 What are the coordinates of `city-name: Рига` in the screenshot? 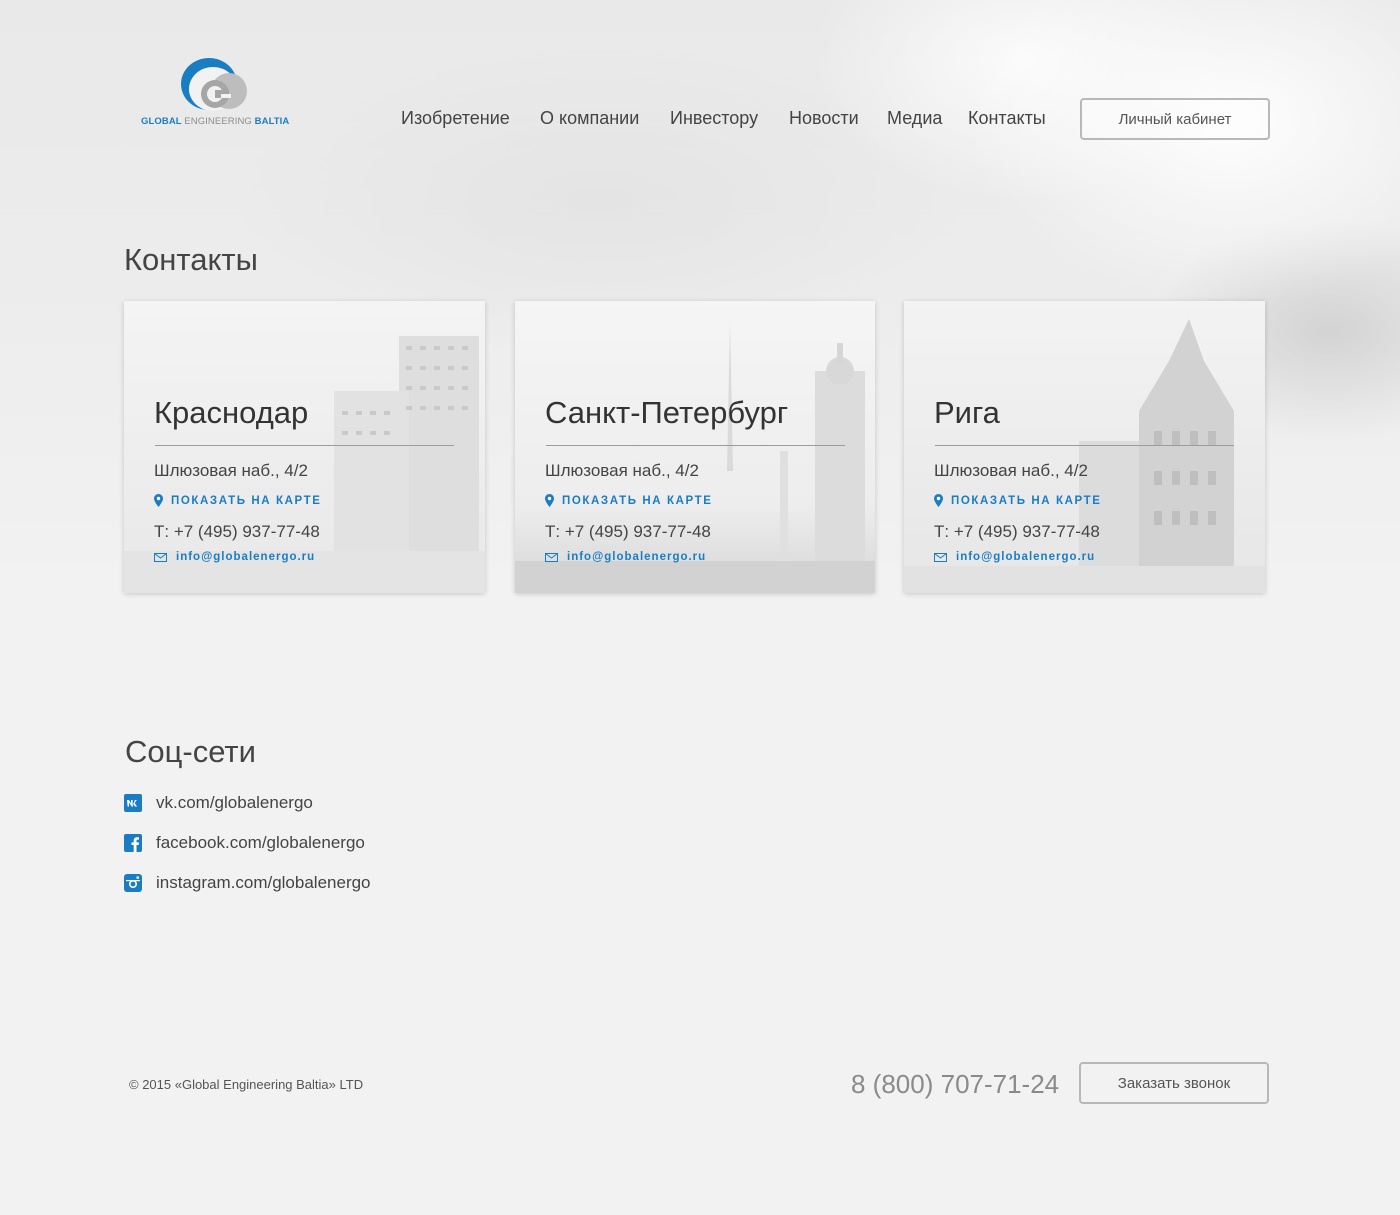 It's located at (967, 412).